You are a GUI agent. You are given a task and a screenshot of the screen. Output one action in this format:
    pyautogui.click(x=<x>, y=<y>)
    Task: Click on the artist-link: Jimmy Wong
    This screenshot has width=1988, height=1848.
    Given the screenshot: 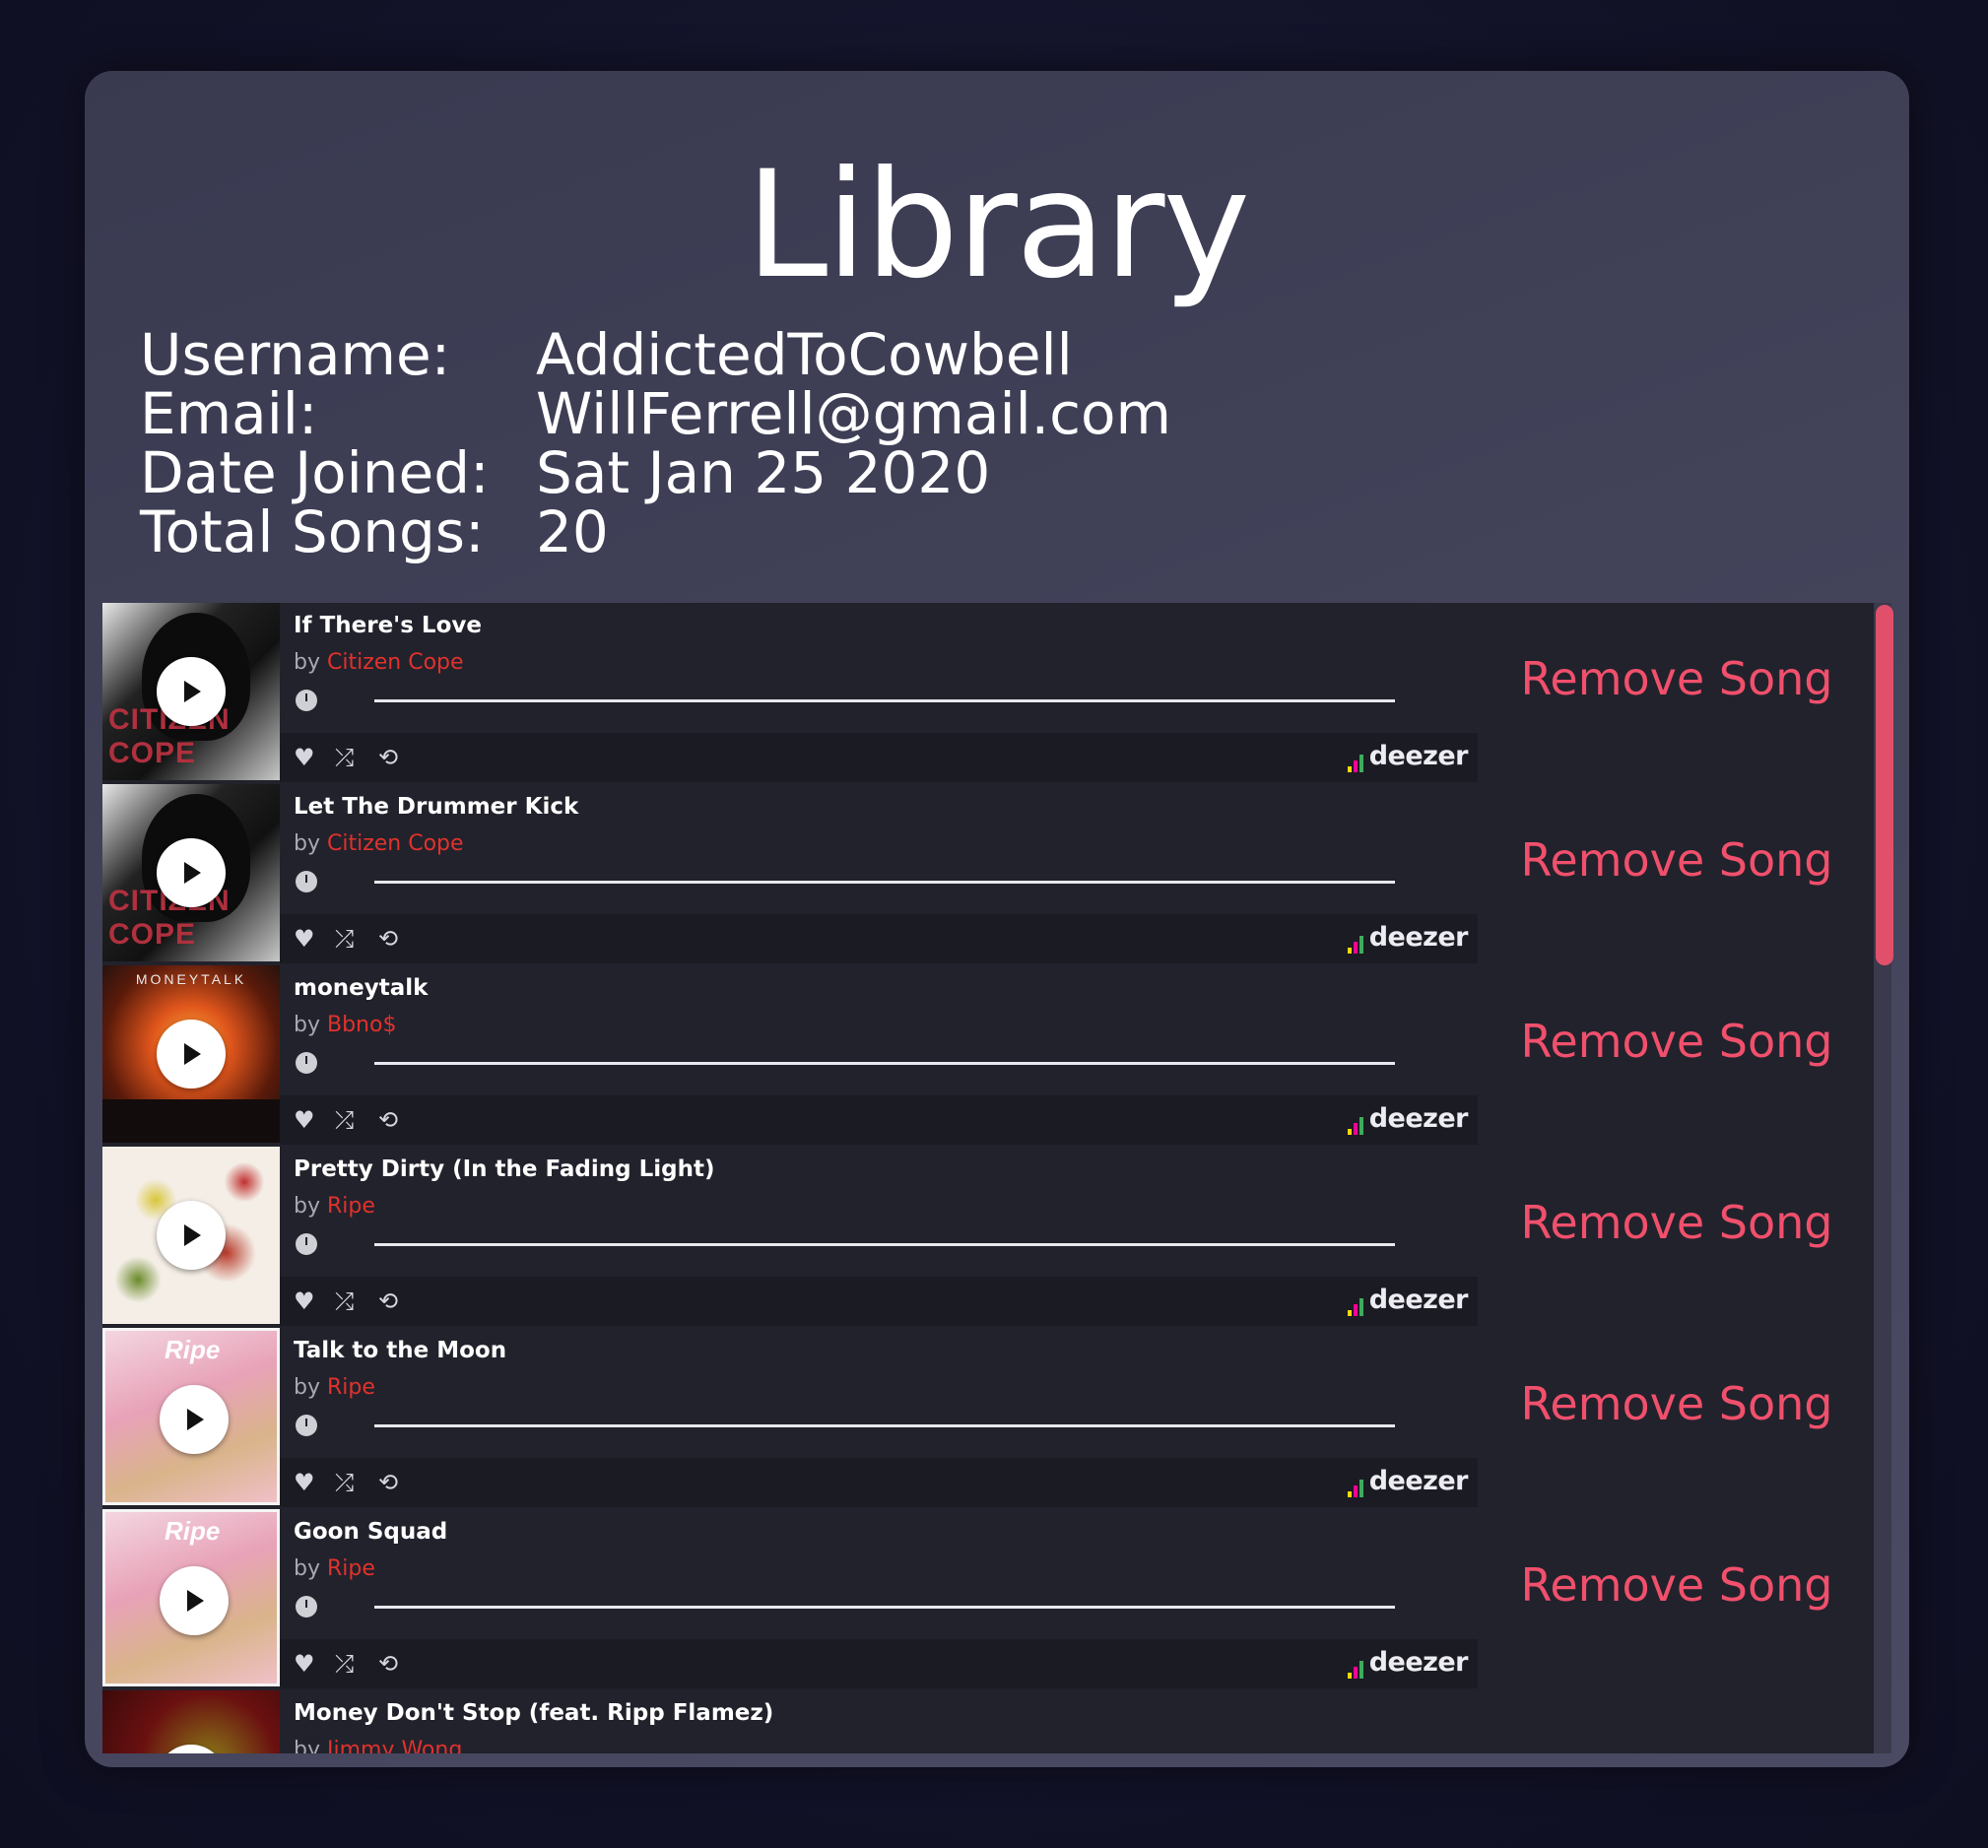 What is the action you would take?
    pyautogui.click(x=395, y=1745)
    